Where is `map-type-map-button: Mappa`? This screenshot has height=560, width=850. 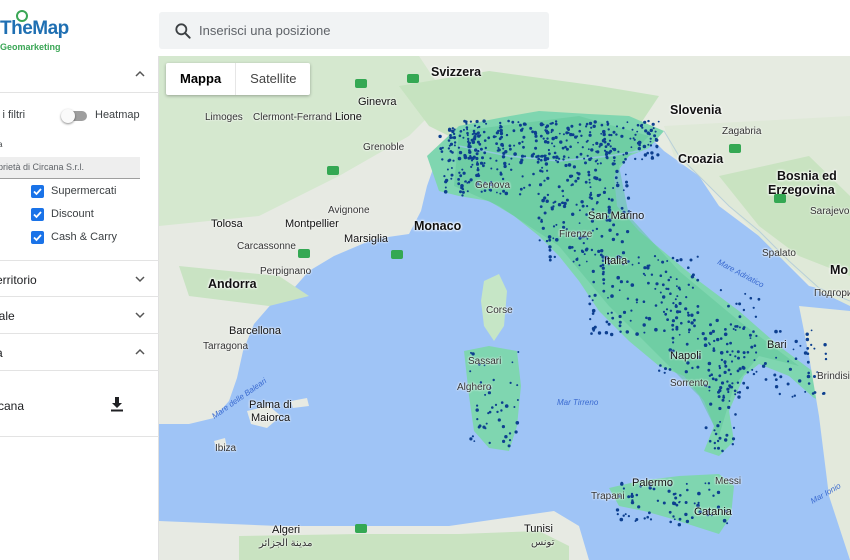
map-type-map-button: Mappa is located at coordinates (201, 79).